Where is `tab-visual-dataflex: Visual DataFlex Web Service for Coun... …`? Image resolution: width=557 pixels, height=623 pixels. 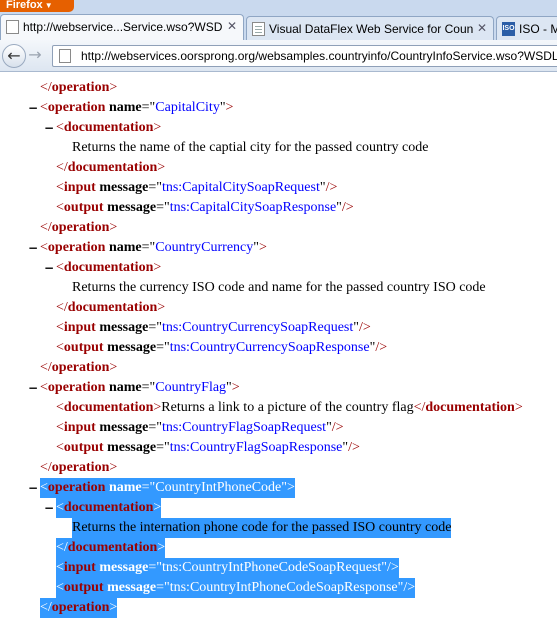 tab-visual-dataflex: Visual DataFlex Web Service for Coun... … is located at coordinates (370, 28).